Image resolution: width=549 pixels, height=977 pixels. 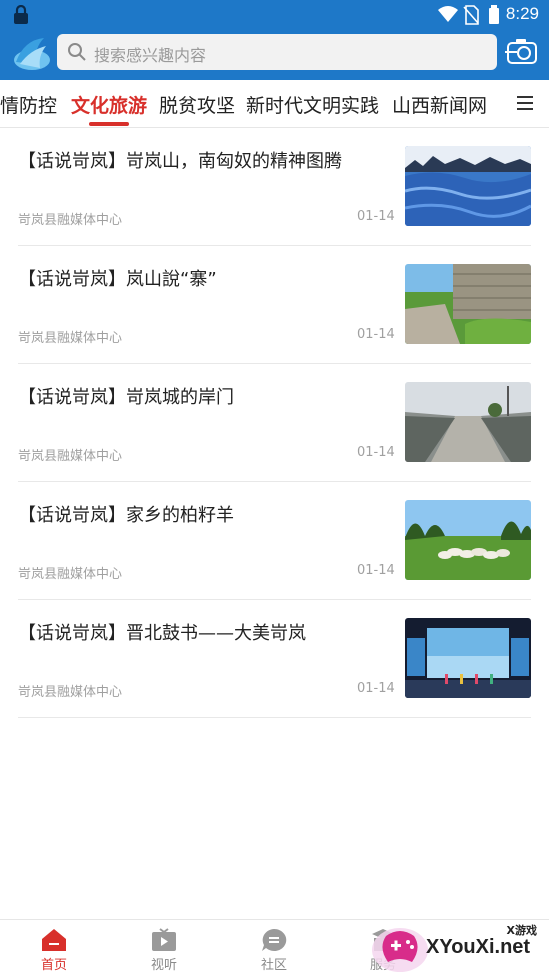 What do you see at coordinates (28, 104) in the screenshot?
I see `tab-epidemic: 情防控` at bounding box center [28, 104].